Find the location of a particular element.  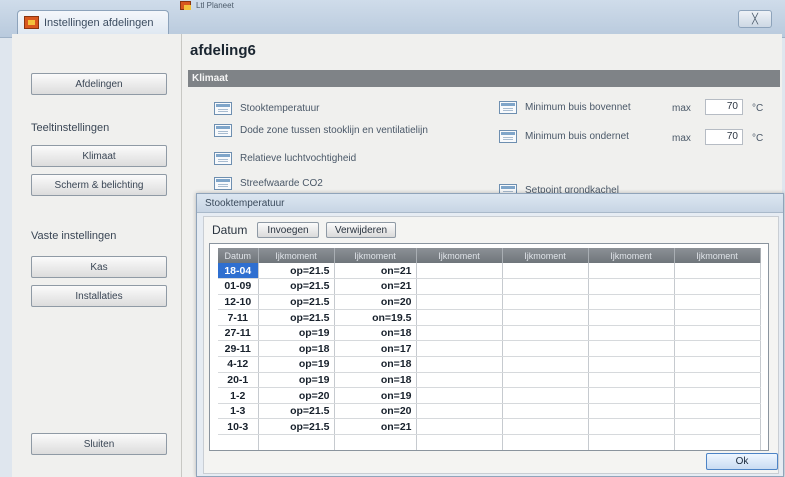

installaties-button: Installaties is located at coordinates (99, 296).